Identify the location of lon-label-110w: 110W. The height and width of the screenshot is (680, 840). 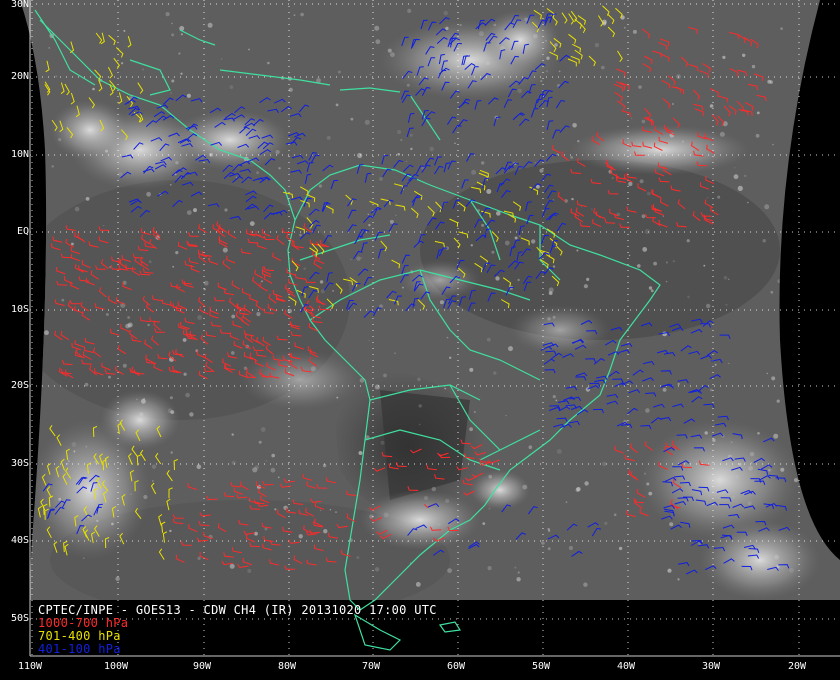
(30, 666).